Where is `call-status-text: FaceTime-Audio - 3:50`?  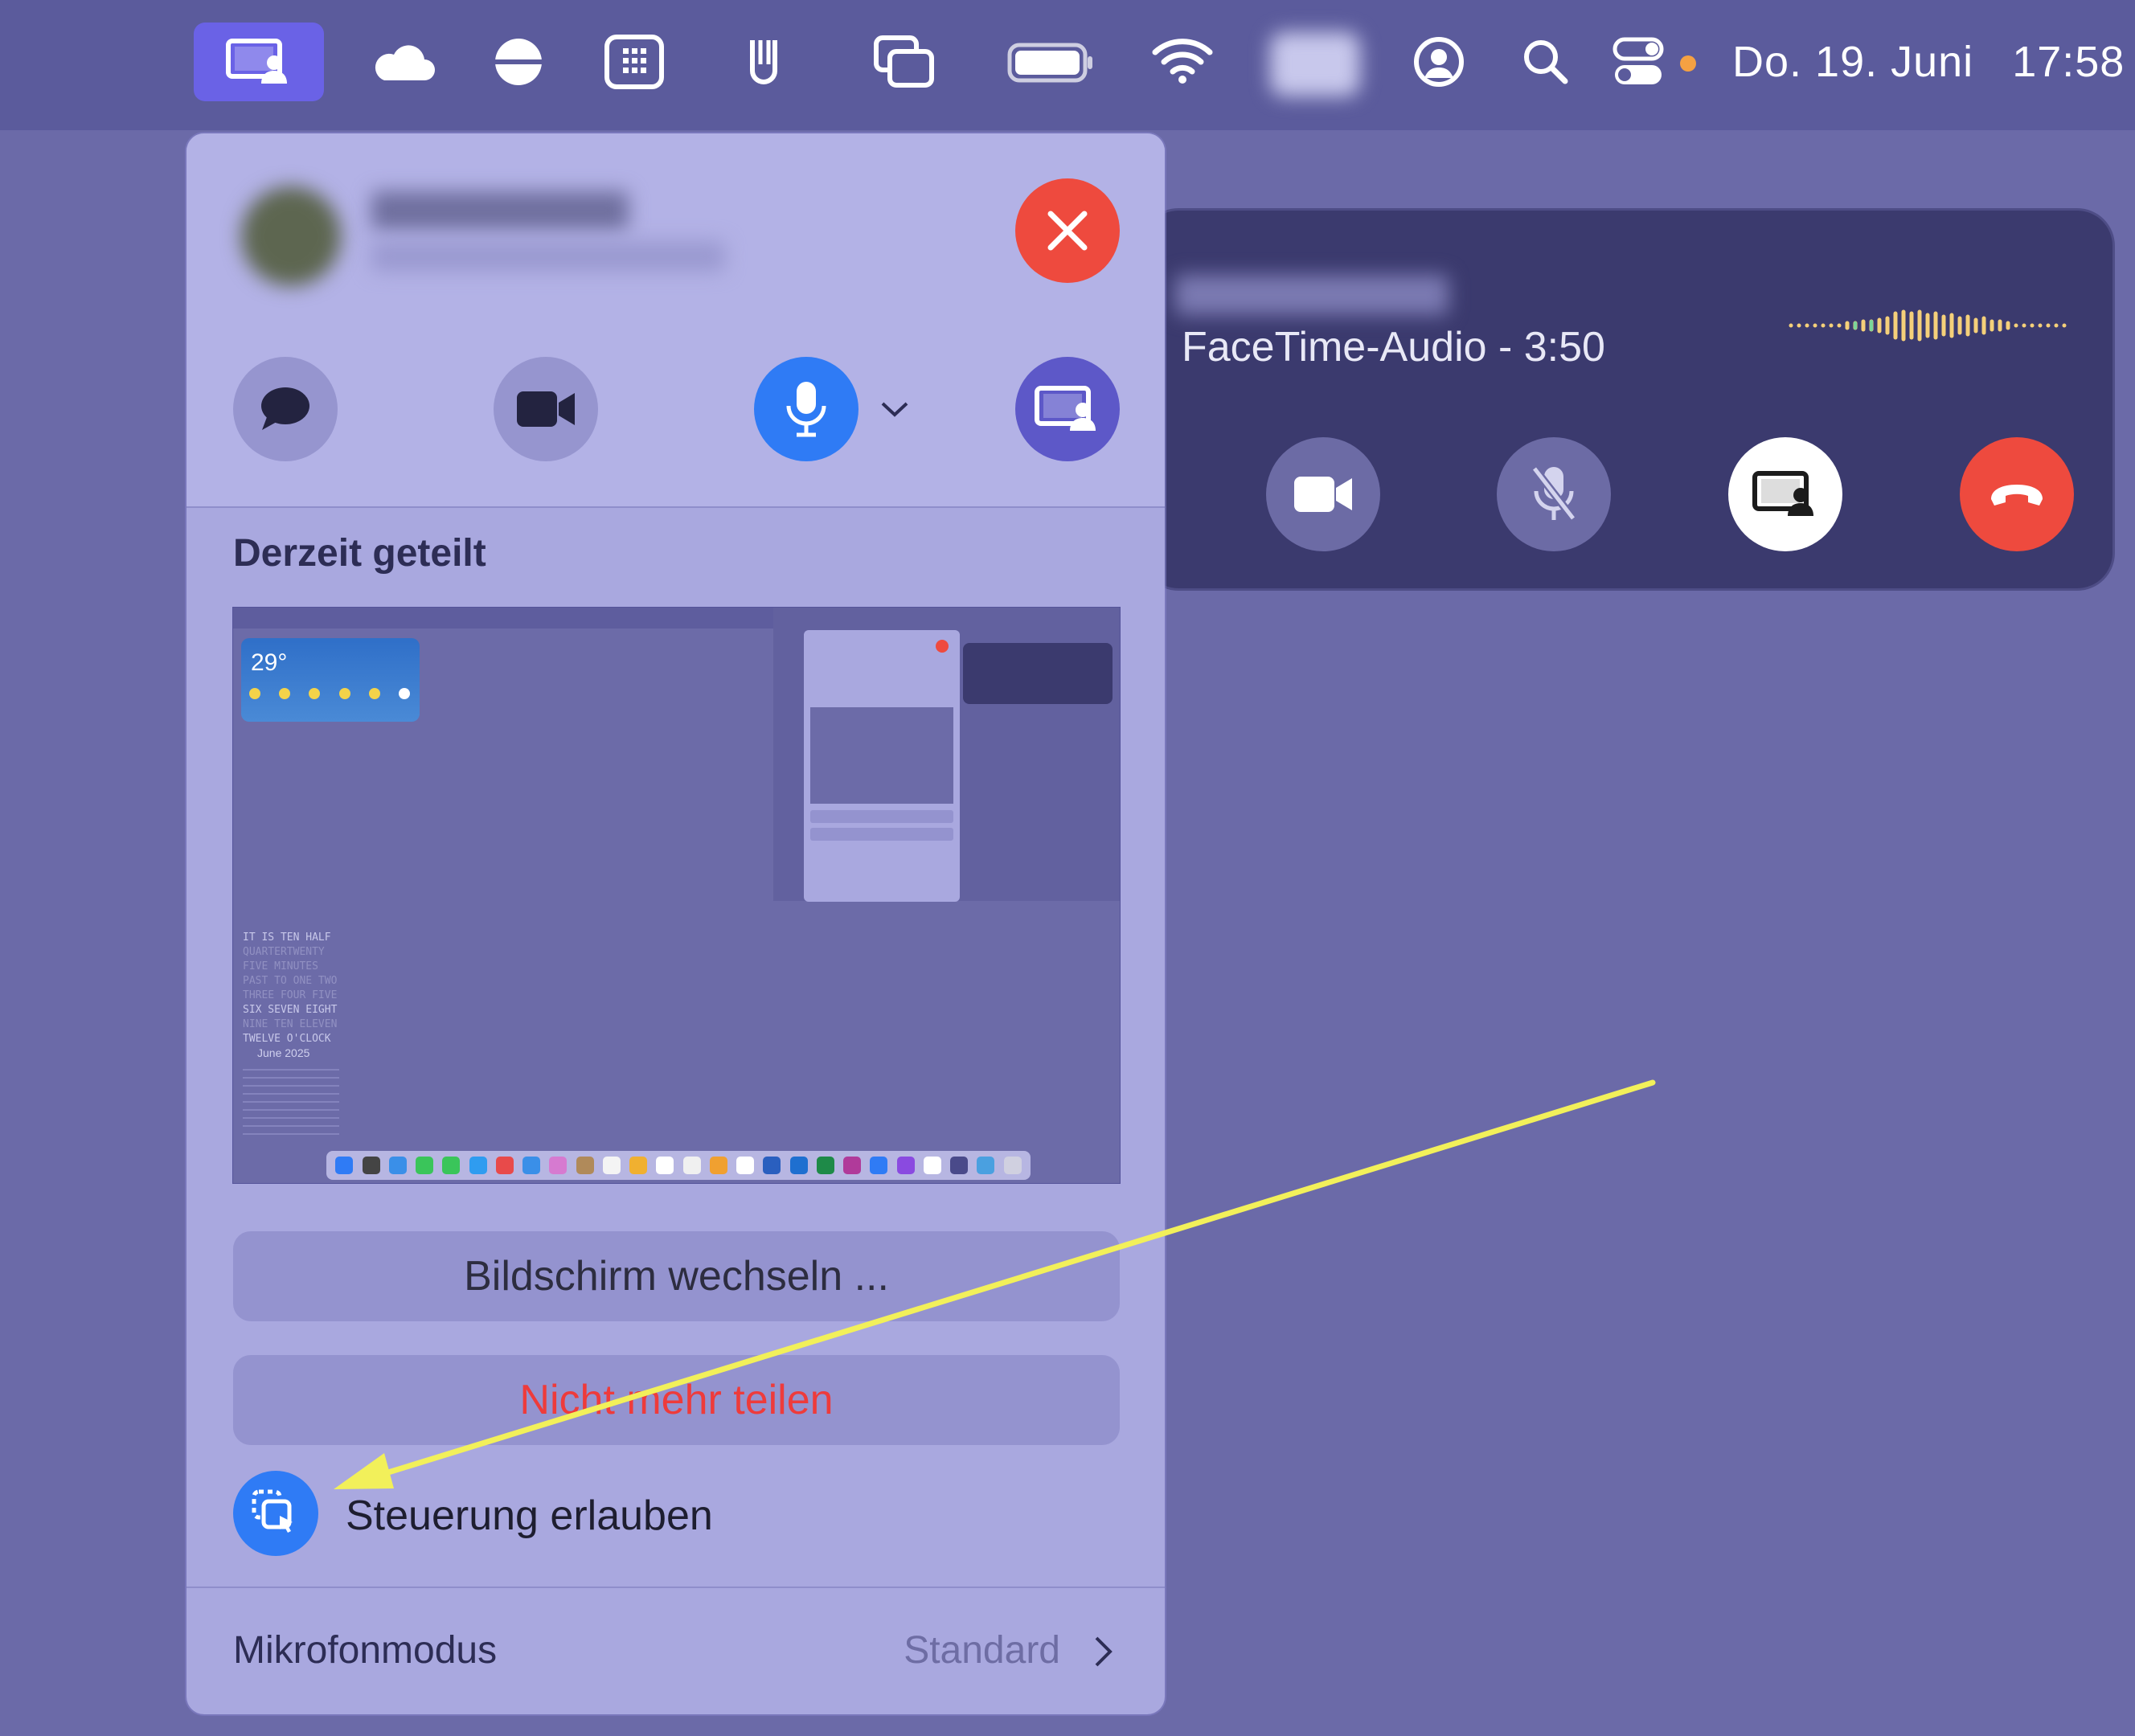
call-status-text: FaceTime-Audio - 3:50 is located at coordinates (1393, 347).